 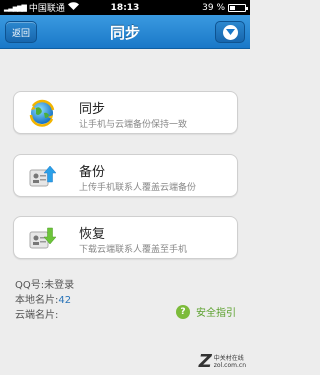 I want to click on cloud-cards-row: 云端名片:, so click(x=36, y=313).